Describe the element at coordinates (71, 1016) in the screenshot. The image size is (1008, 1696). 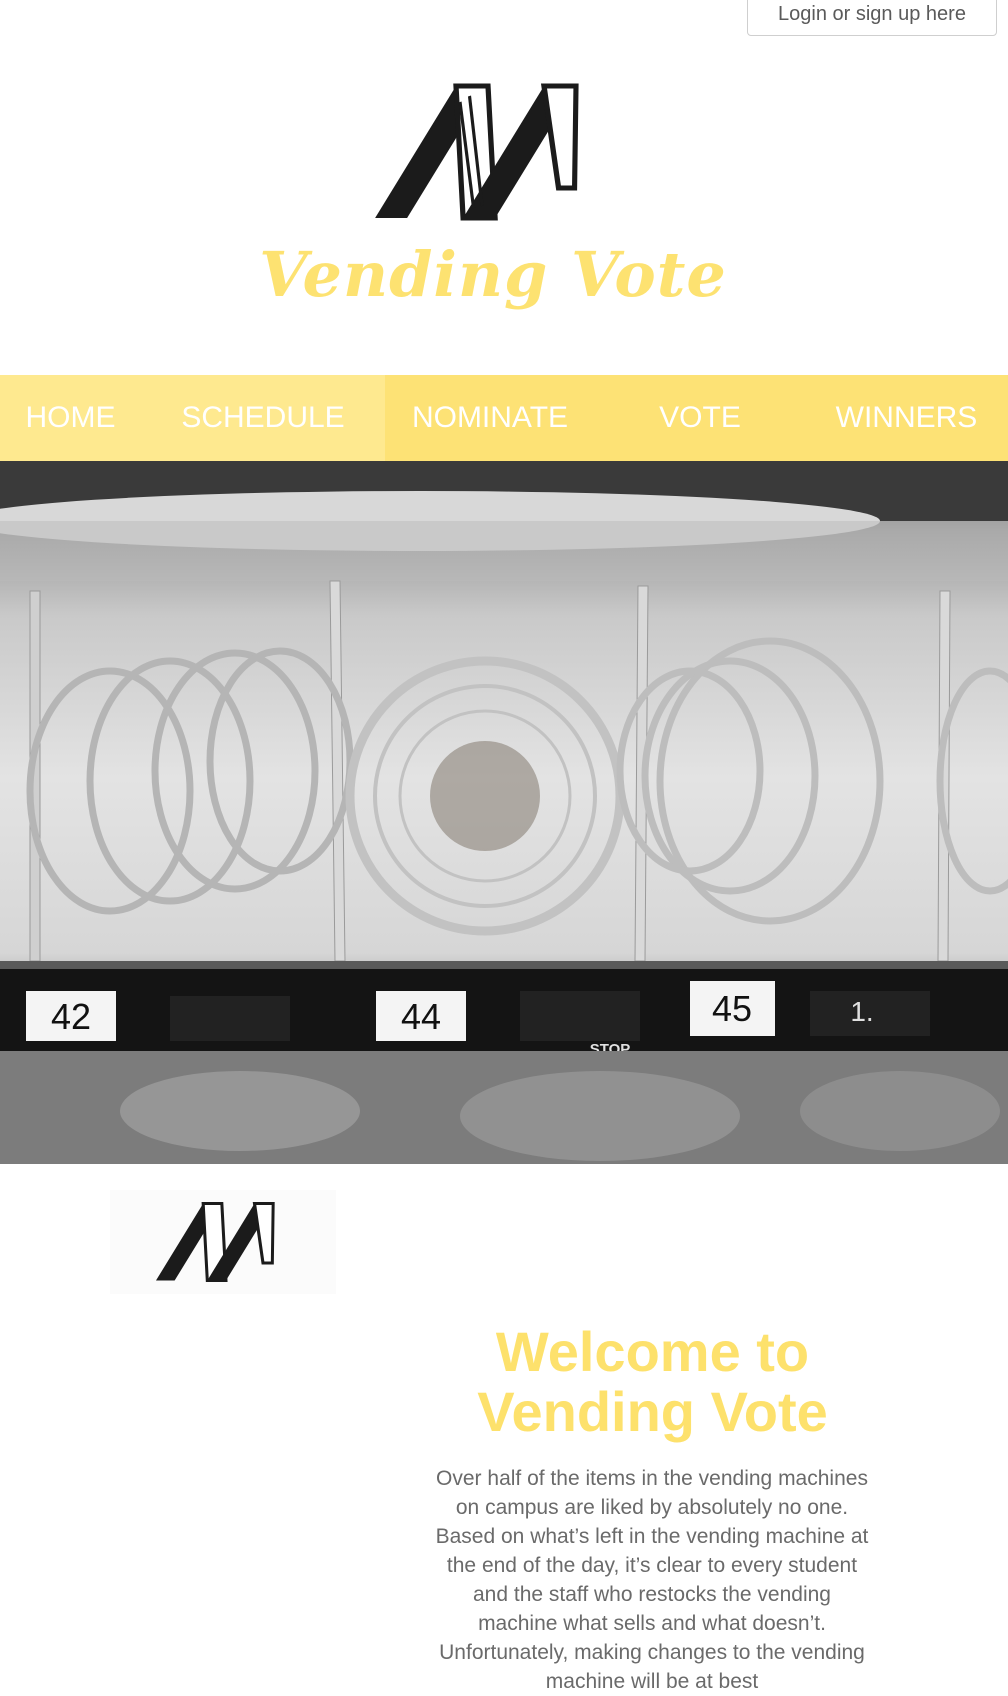
I see `slot-label: 42` at that location.